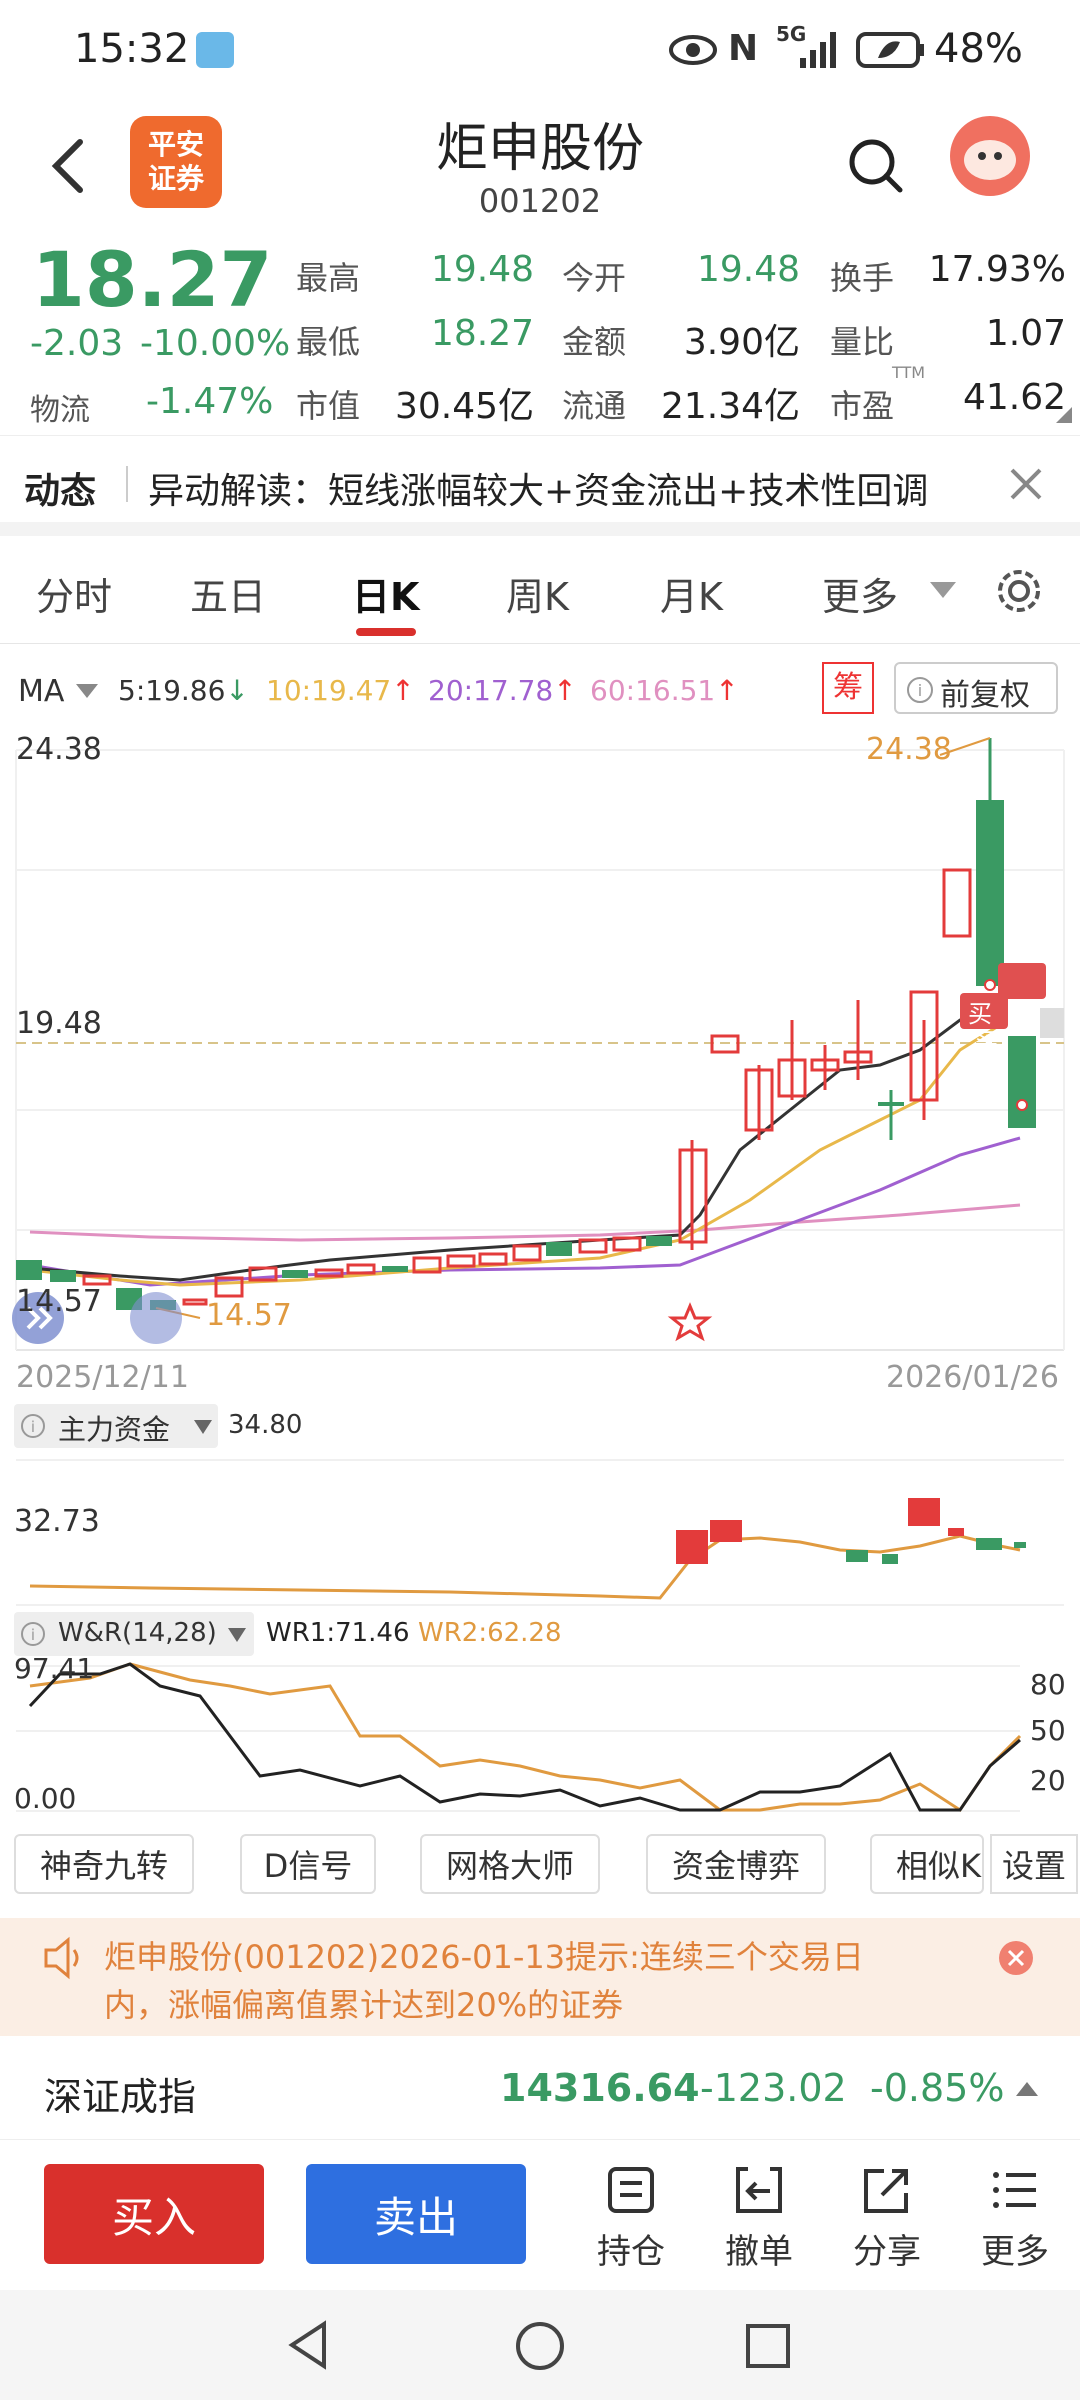 The image size is (1080, 2400). I want to click on open-label: 今开, so click(594, 278).